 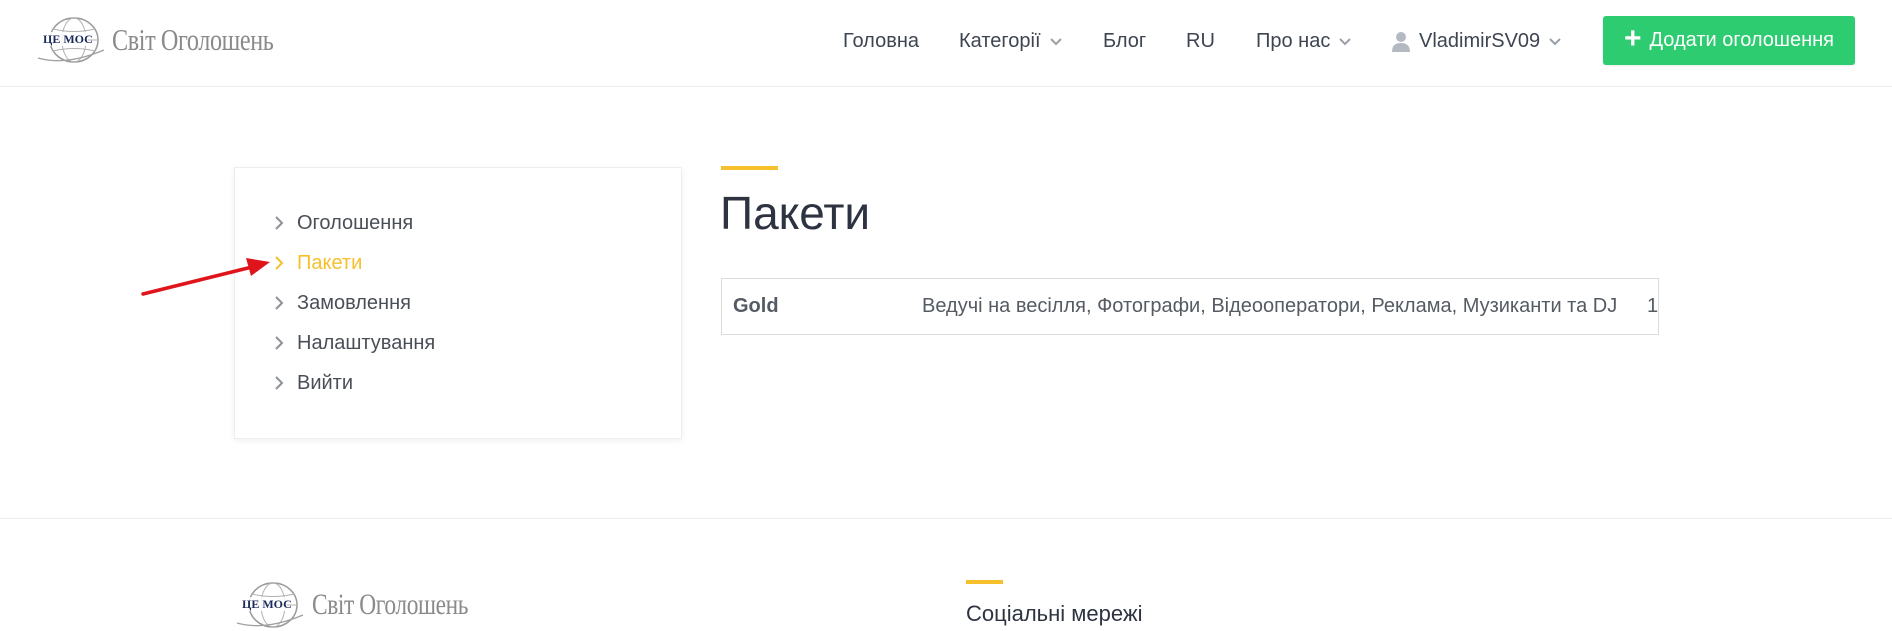 I want to click on nav-categories: Категорії, so click(x=1011, y=41).